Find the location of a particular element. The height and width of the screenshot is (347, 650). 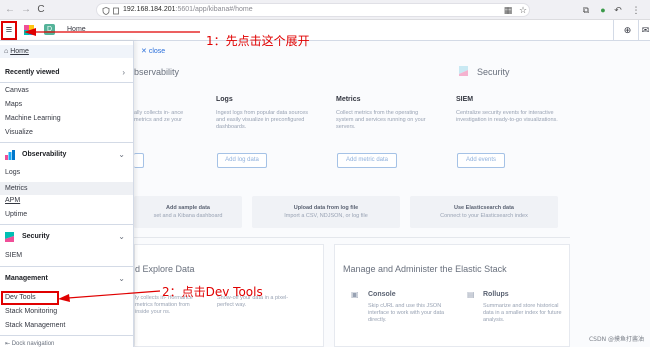

arrowhead-menu-icon is located at coordinates (30, 32).